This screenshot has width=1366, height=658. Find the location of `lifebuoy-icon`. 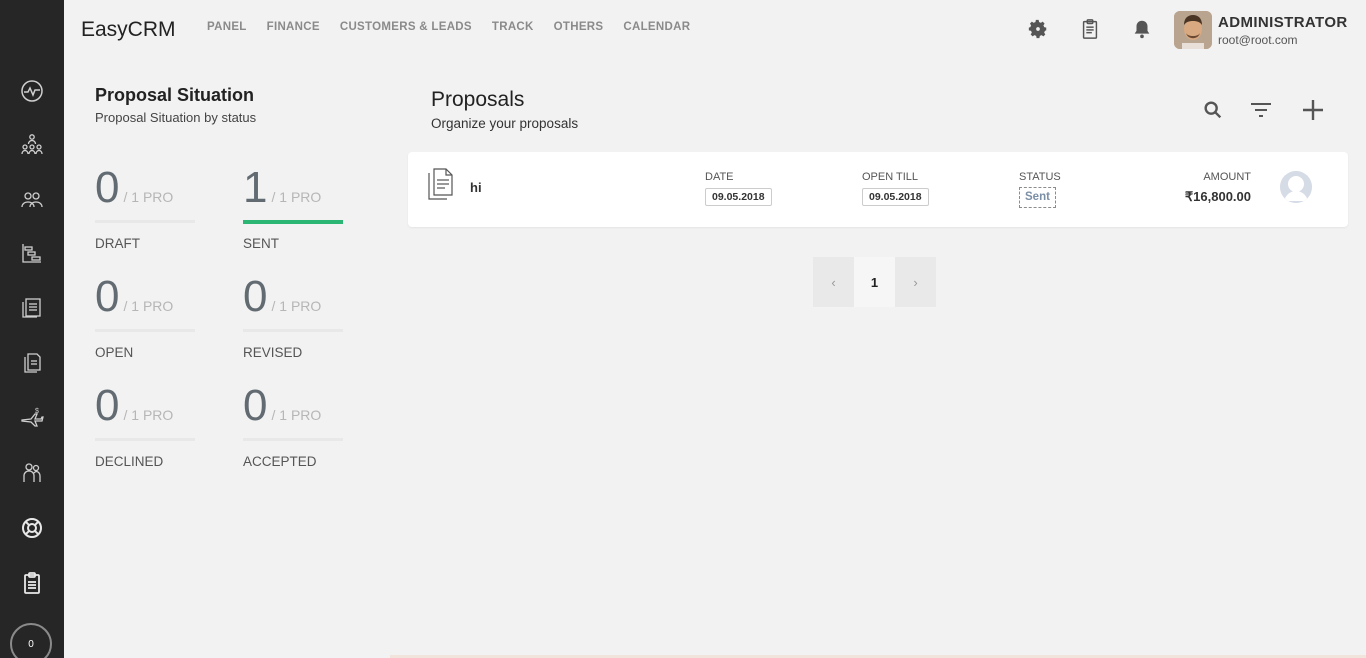

lifebuoy-icon is located at coordinates (32, 528).